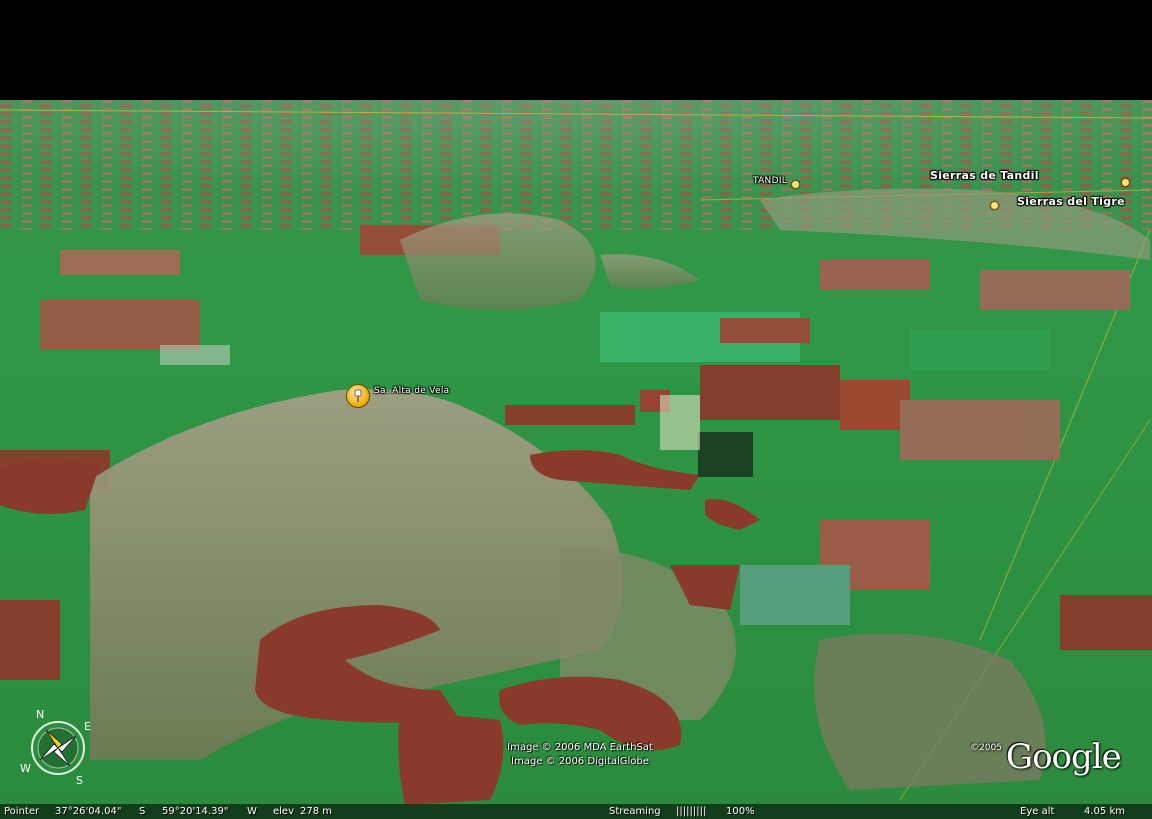 This screenshot has height=819, width=1152. Describe the element at coordinates (284, 811) in the screenshot. I see `elevation-label: elev` at that location.